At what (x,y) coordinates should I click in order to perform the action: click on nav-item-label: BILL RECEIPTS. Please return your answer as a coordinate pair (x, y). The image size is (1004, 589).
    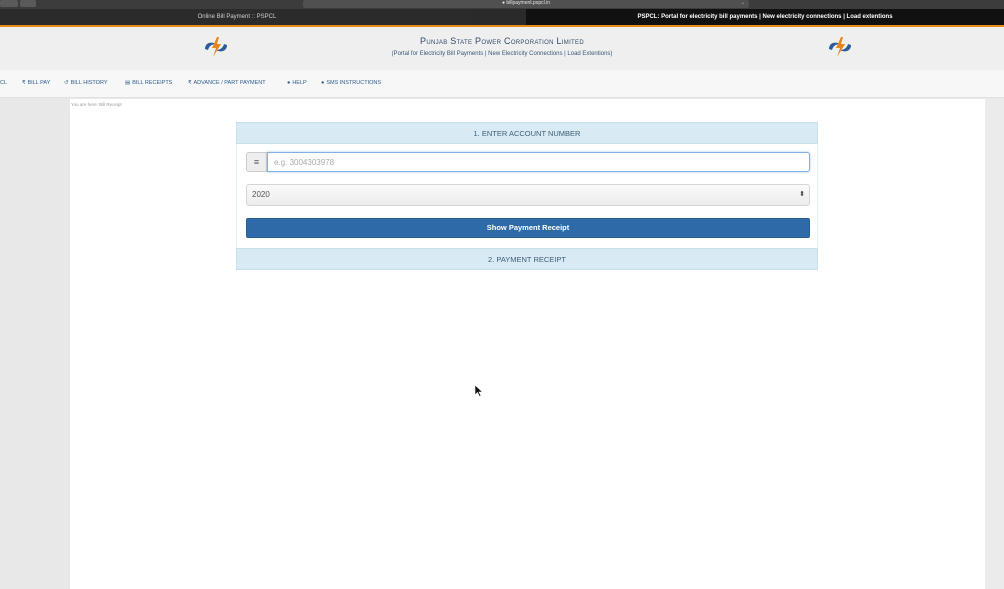
    Looking at the image, I should click on (152, 83).